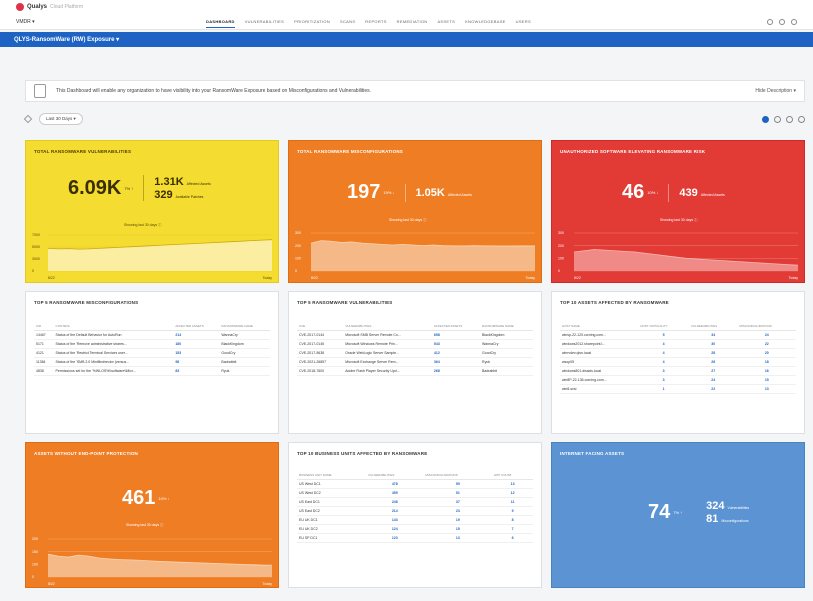 The width and height of the screenshot is (813, 601). Describe the element at coordinates (264, 22) in the screenshot. I see `tab-vulnerabilities: VULNERABILITIES` at that location.